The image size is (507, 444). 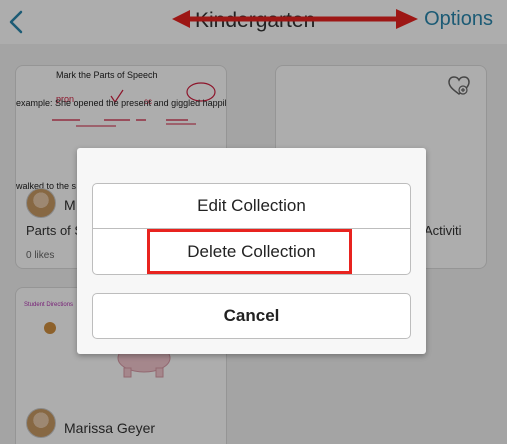 What do you see at coordinates (251, 316) in the screenshot?
I see `cancel-button: Cancel` at bounding box center [251, 316].